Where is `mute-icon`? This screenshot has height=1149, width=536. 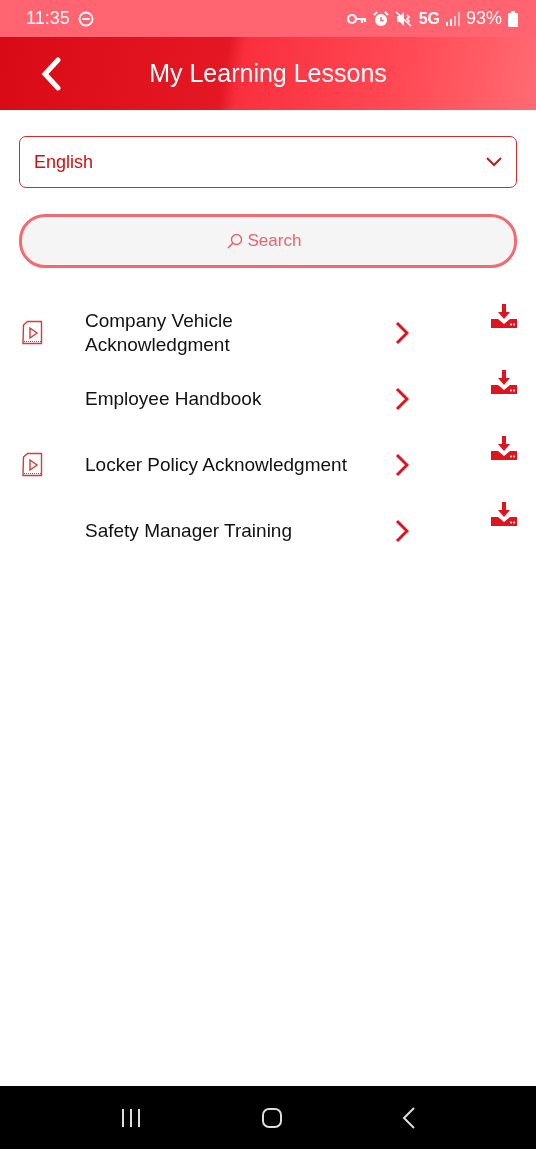 mute-icon is located at coordinates (403, 18).